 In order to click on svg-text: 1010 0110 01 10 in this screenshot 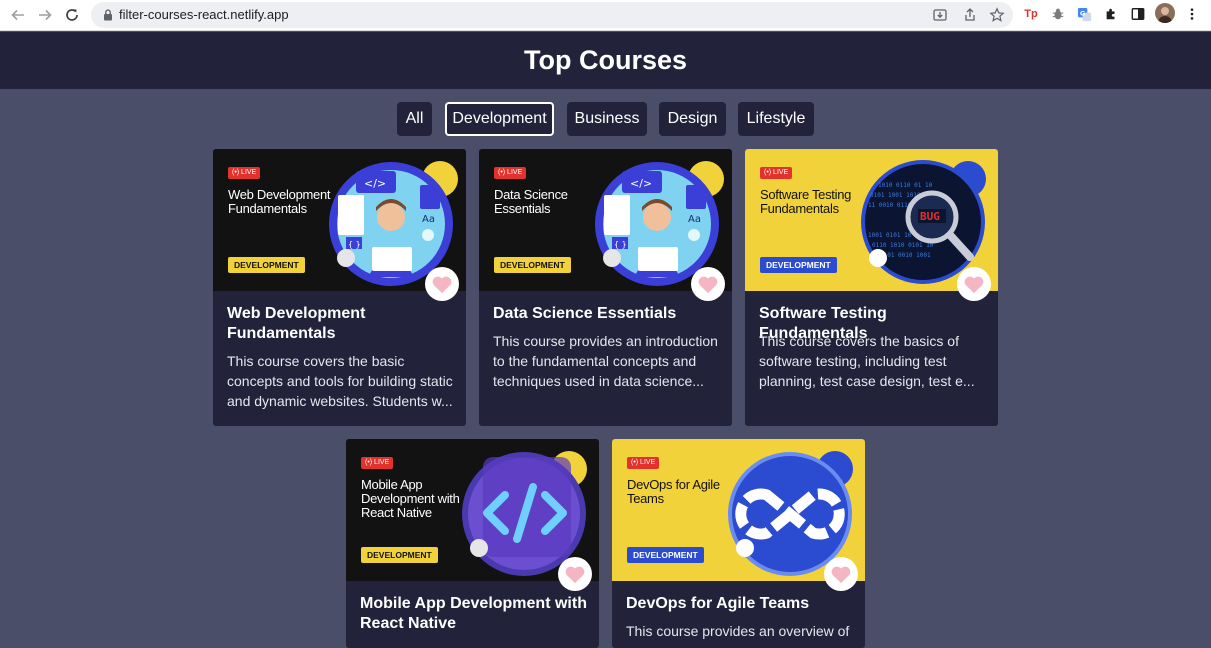, I will do `click(905, 185)`.